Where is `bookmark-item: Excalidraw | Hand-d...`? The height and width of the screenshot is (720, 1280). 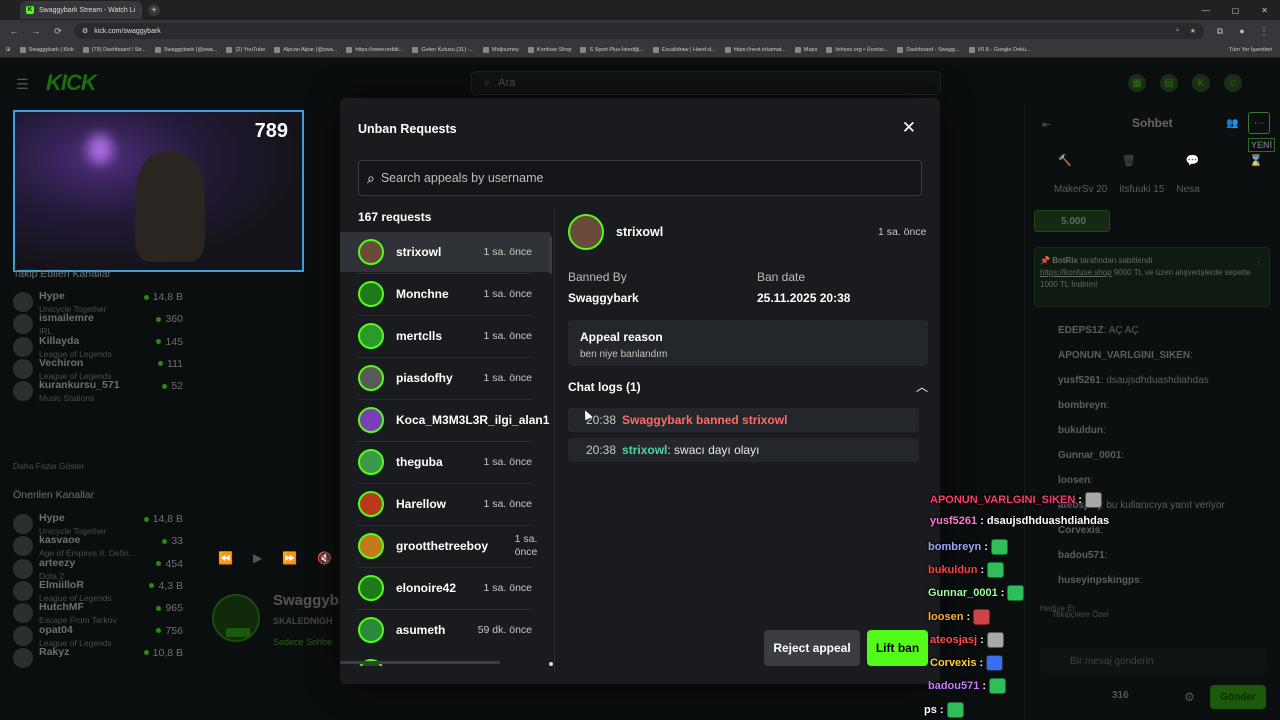 bookmark-item: Excalidraw | Hand-d... is located at coordinates (684, 49).